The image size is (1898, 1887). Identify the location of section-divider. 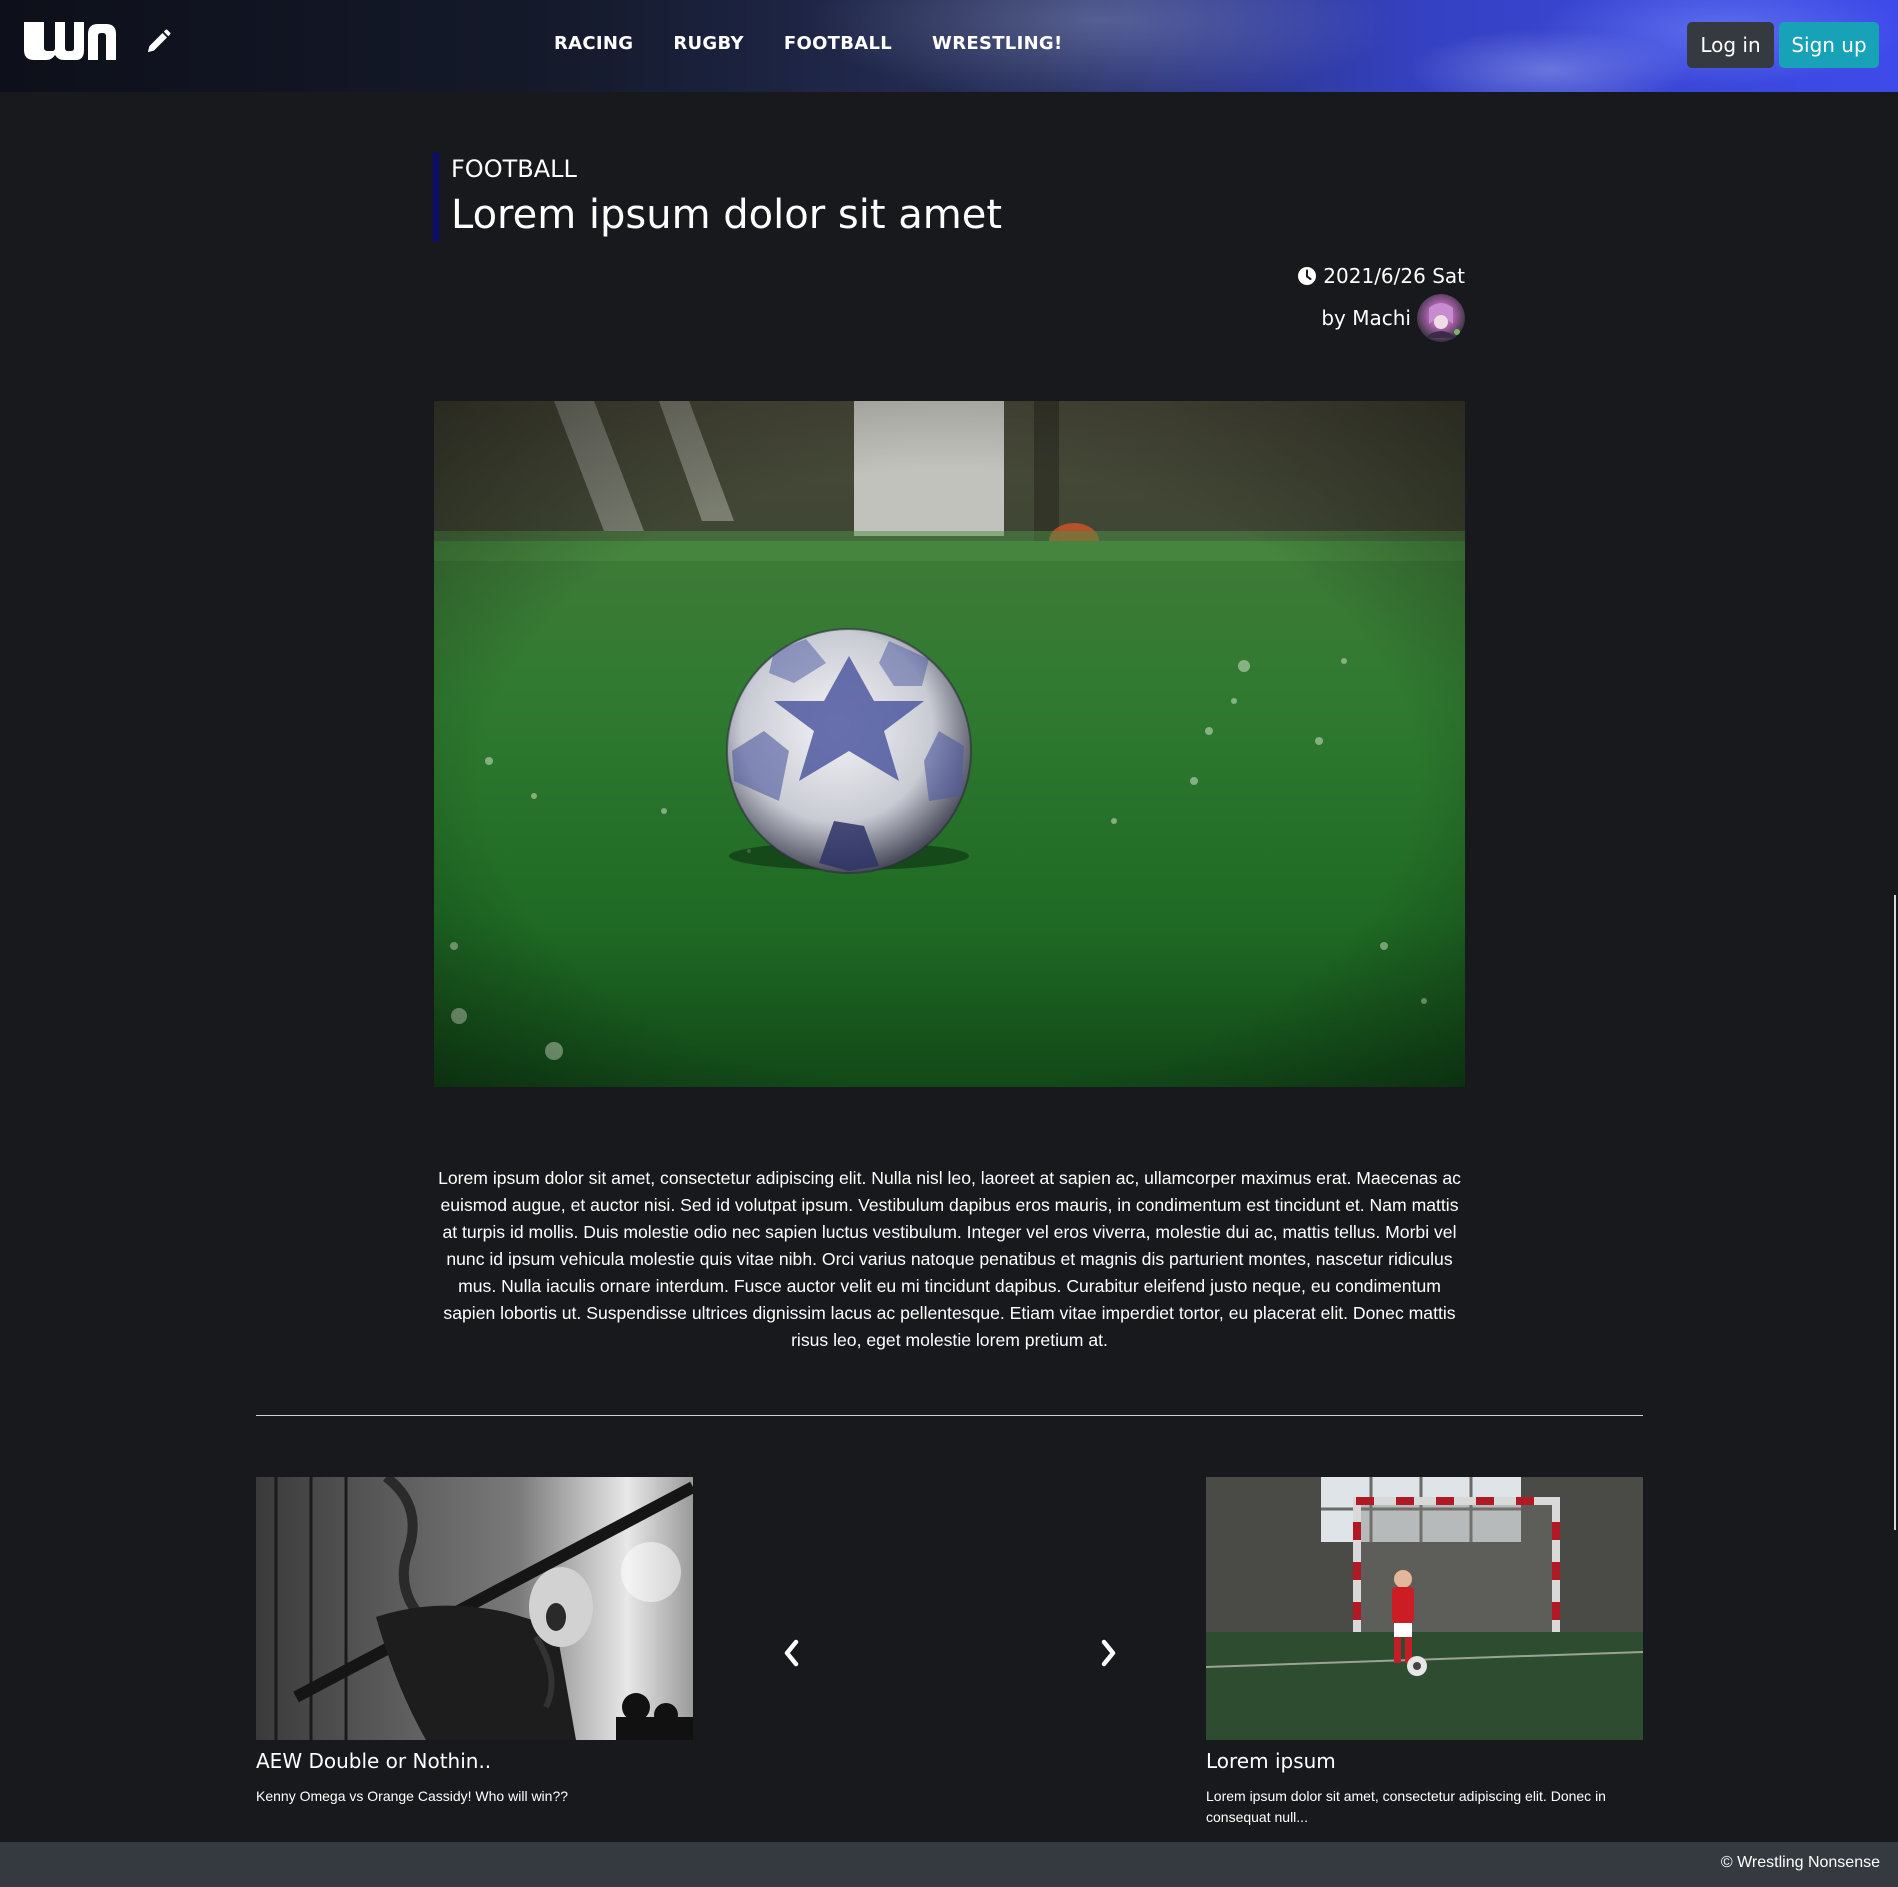
(949, 1415).